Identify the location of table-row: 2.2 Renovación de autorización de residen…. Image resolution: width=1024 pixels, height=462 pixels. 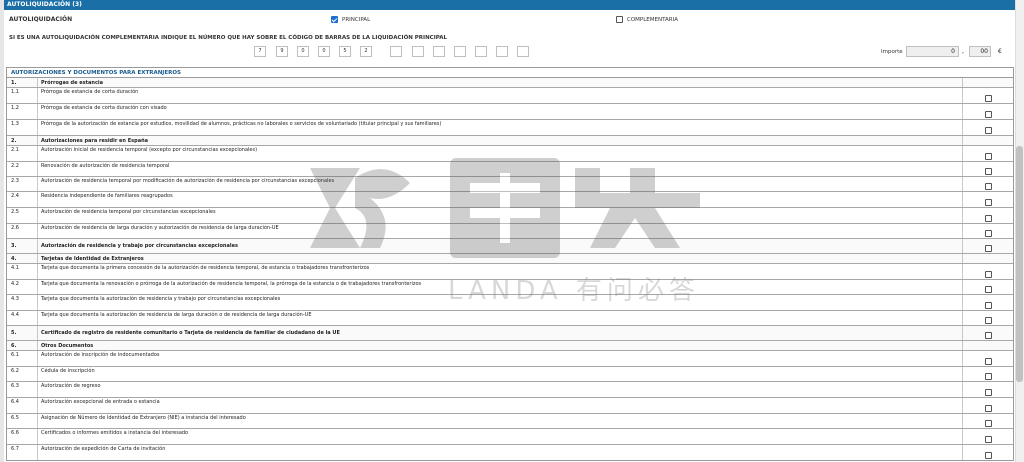
(510, 169).